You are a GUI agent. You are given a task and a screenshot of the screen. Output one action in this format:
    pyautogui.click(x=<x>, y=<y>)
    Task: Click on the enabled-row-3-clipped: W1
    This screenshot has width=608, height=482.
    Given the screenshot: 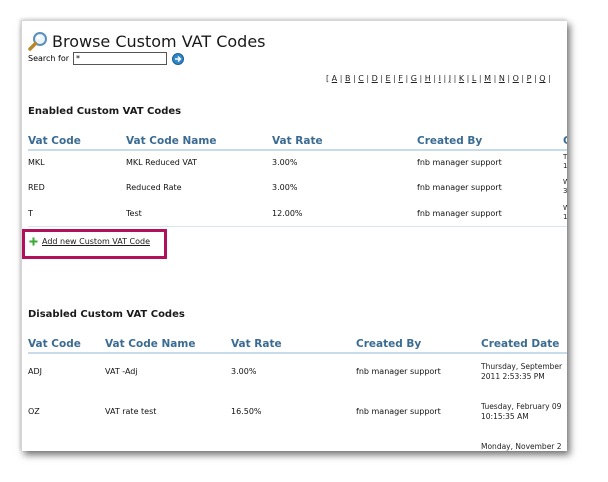 What is the action you would take?
    pyautogui.click(x=565, y=213)
    